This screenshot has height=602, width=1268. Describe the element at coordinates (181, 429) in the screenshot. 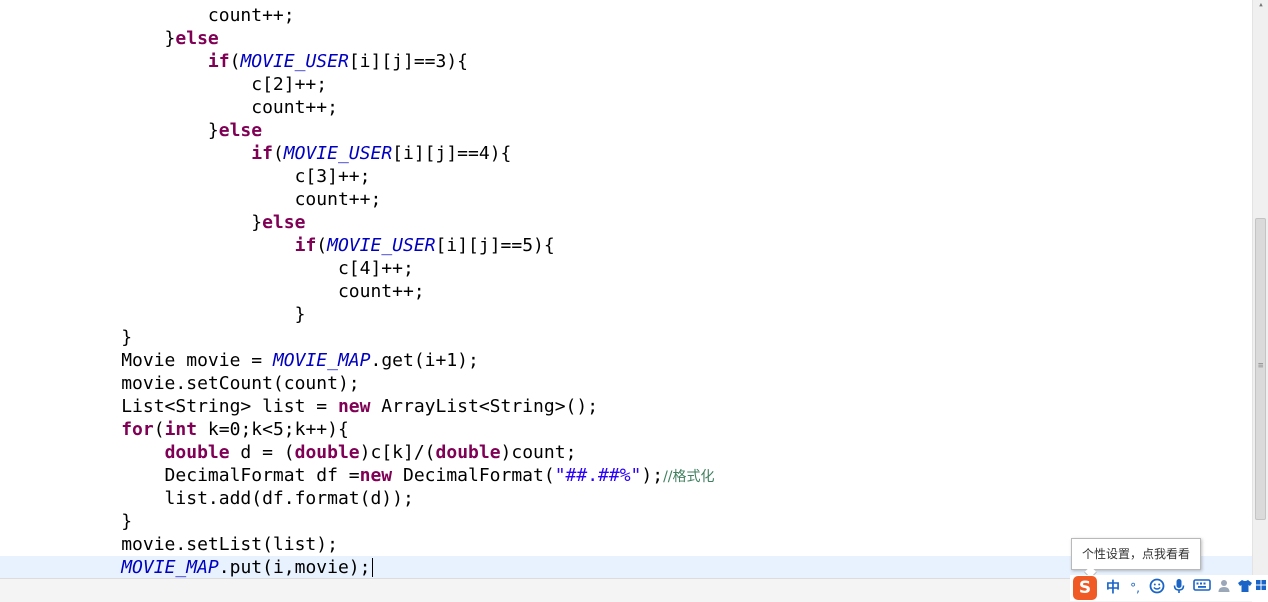

I see `code-token: int` at that location.